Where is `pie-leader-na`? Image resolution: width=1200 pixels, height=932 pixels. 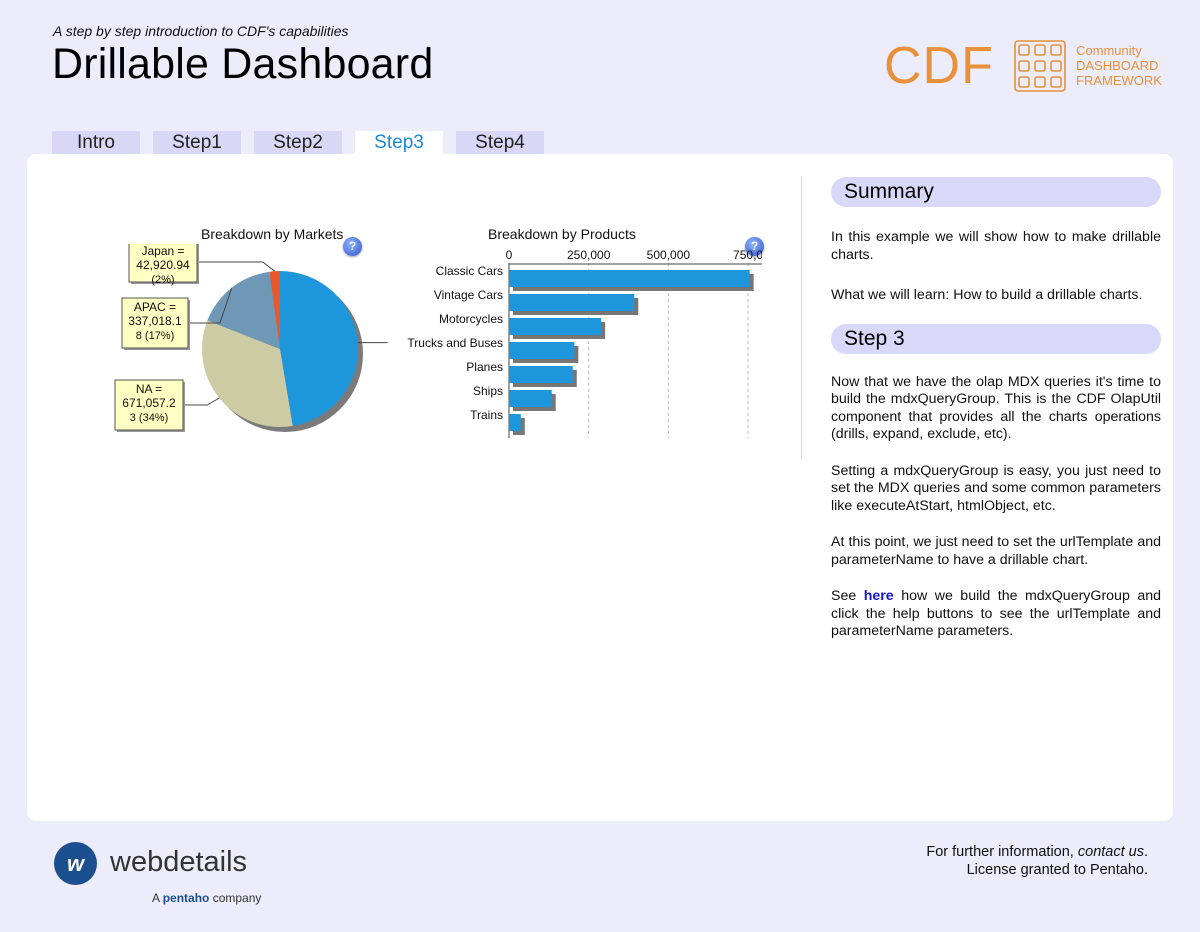 pie-leader-na is located at coordinates (201, 401).